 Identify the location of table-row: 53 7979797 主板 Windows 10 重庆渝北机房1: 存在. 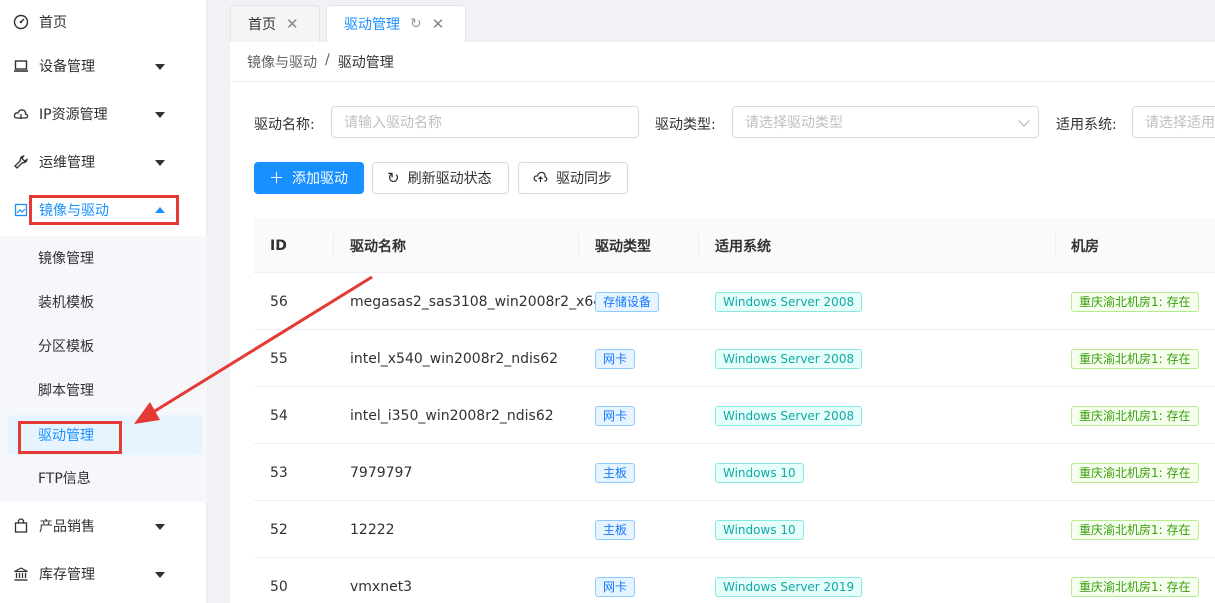
(734, 472).